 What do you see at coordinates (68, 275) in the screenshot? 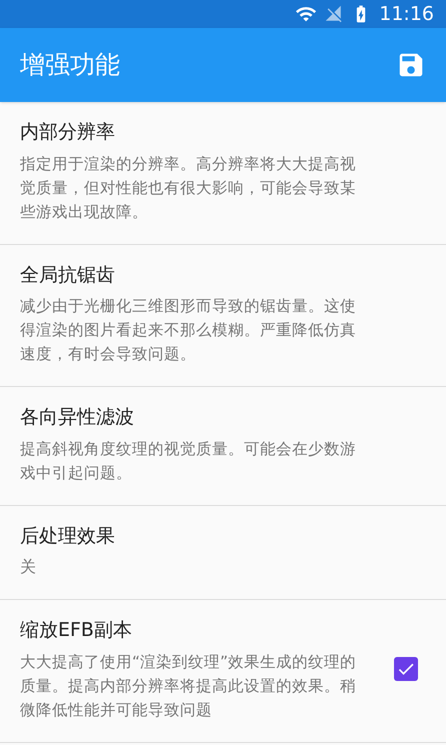
I see `setting-title: 全局抗锯齿` at bounding box center [68, 275].